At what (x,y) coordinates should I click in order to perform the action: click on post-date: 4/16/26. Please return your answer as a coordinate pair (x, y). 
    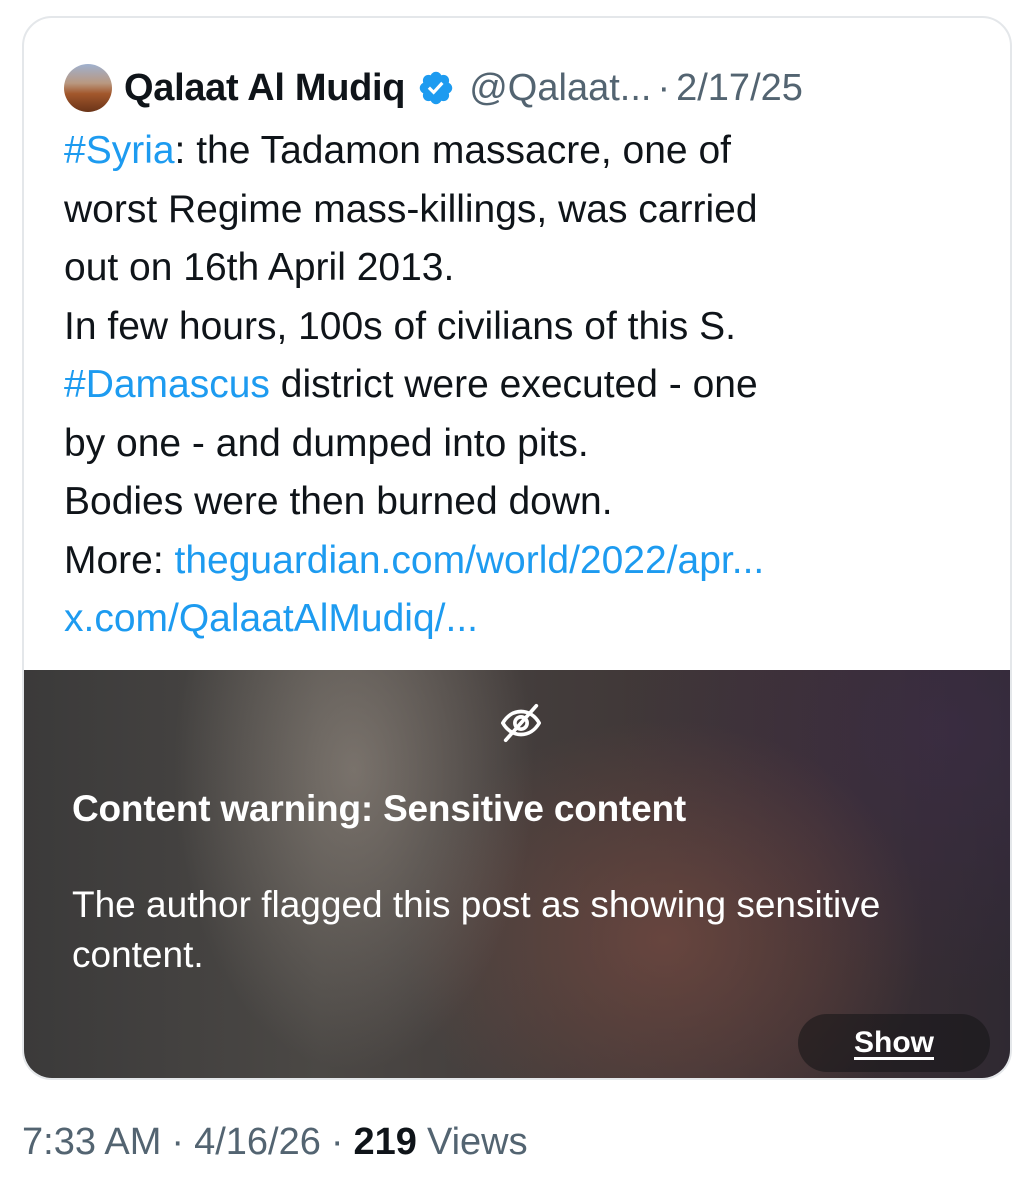
    Looking at the image, I should click on (257, 1142).